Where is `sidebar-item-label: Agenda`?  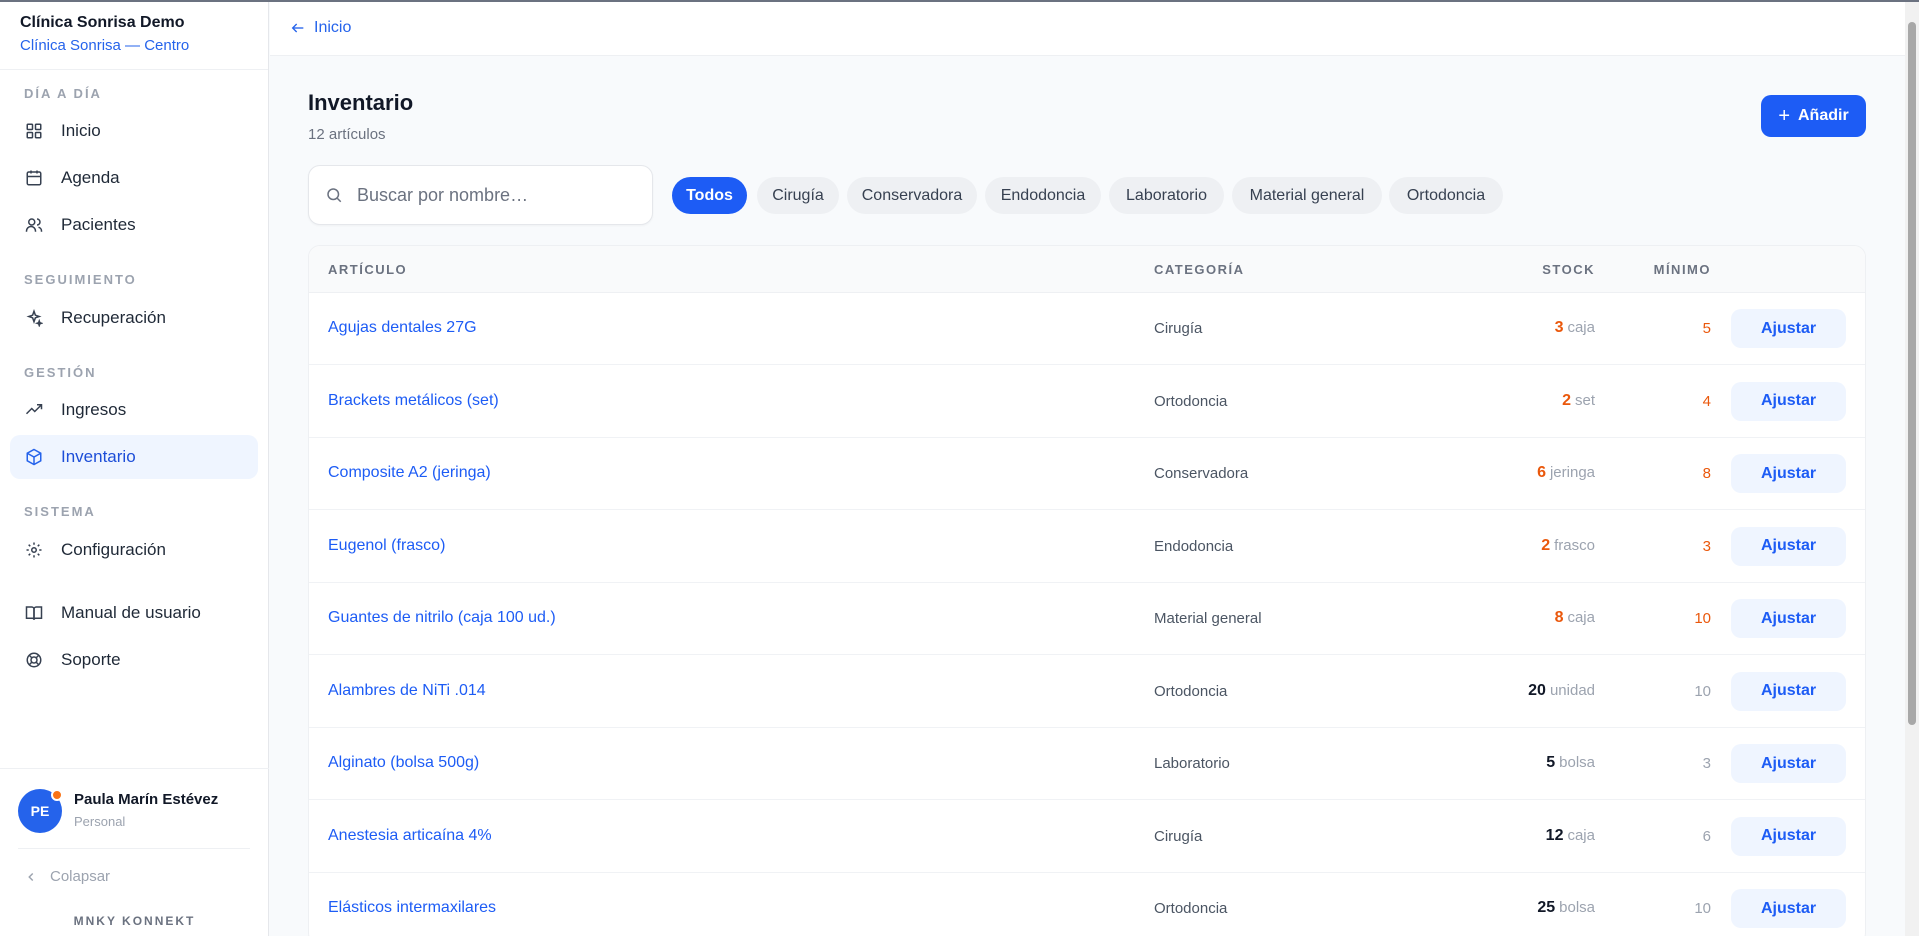
sidebar-item-label: Agenda is located at coordinates (90, 177).